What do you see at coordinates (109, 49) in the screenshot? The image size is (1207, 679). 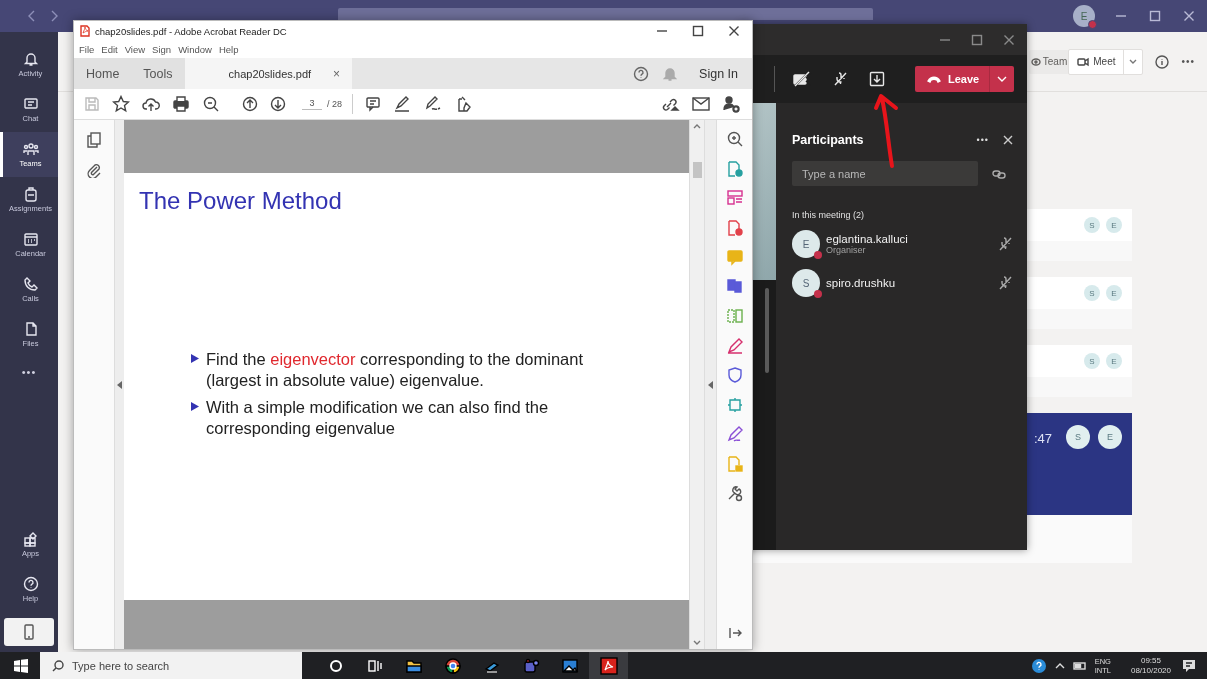 I see `menu-item: Edit` at bounding box center [109, 49].